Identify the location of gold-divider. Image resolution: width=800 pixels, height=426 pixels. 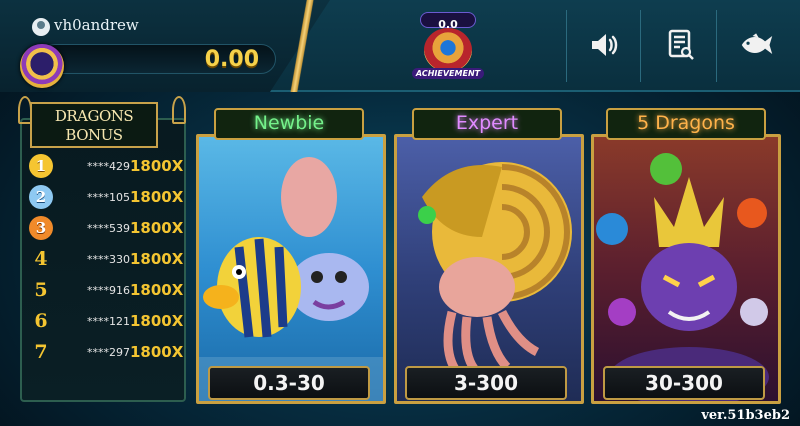
(302, 46).